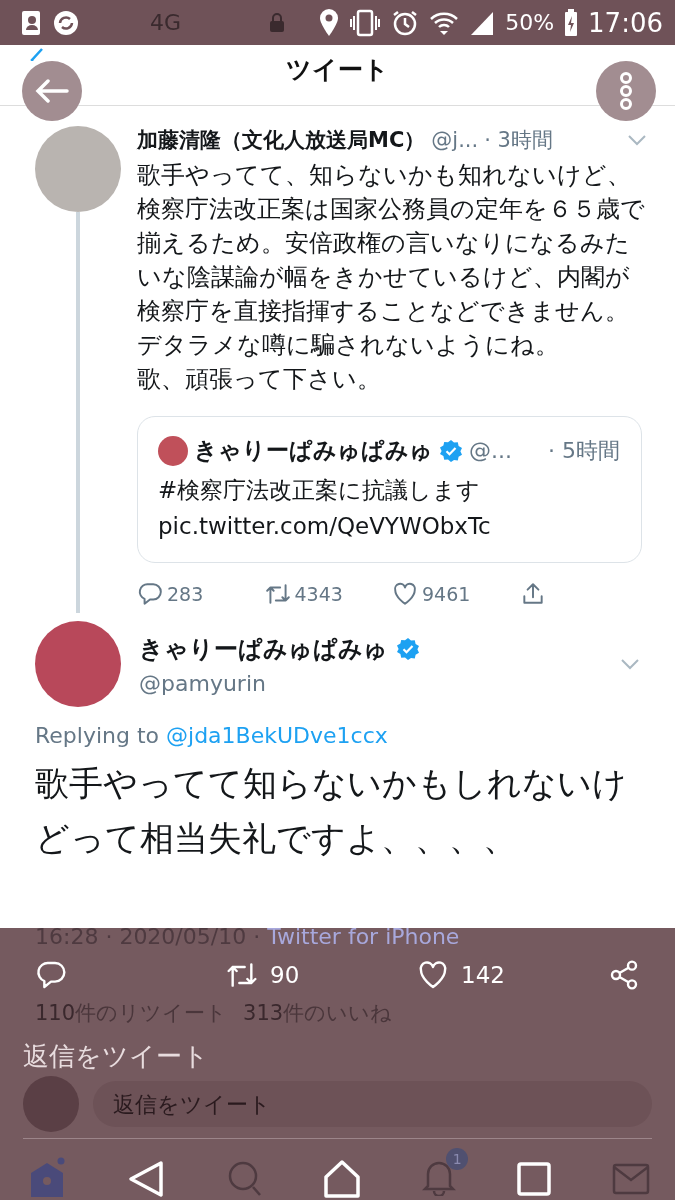  What do you see at coordinates (457, 1159) in the screenshot?
I see `notification-badge: 1` at bounding box center [457, 1159].